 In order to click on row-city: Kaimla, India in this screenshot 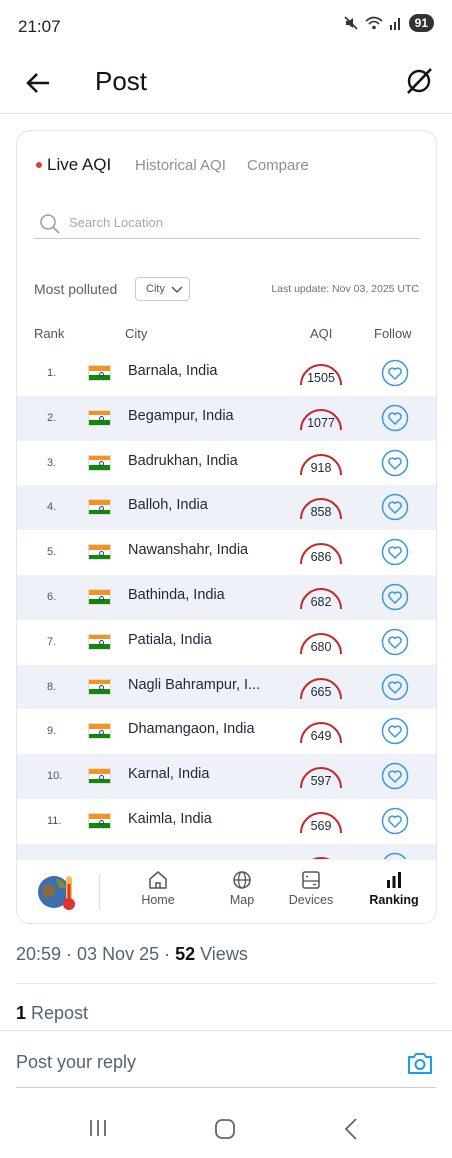, I will do `click(170, 818)`.